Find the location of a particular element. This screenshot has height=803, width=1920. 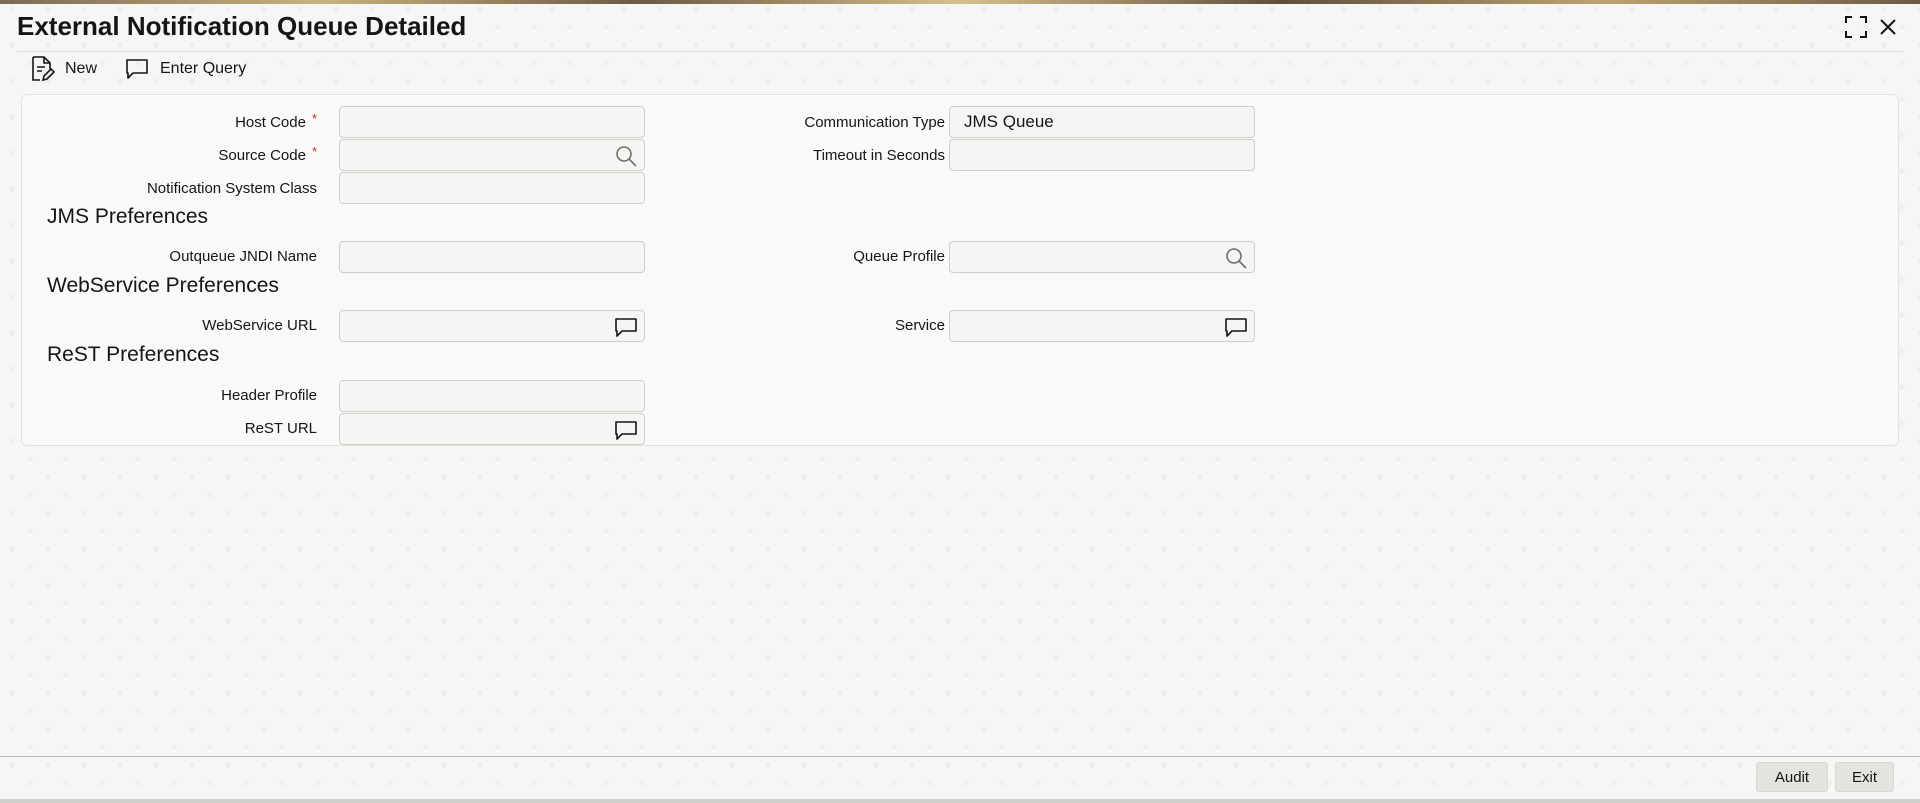

header-profile-input is located at coordinates (492, 396).